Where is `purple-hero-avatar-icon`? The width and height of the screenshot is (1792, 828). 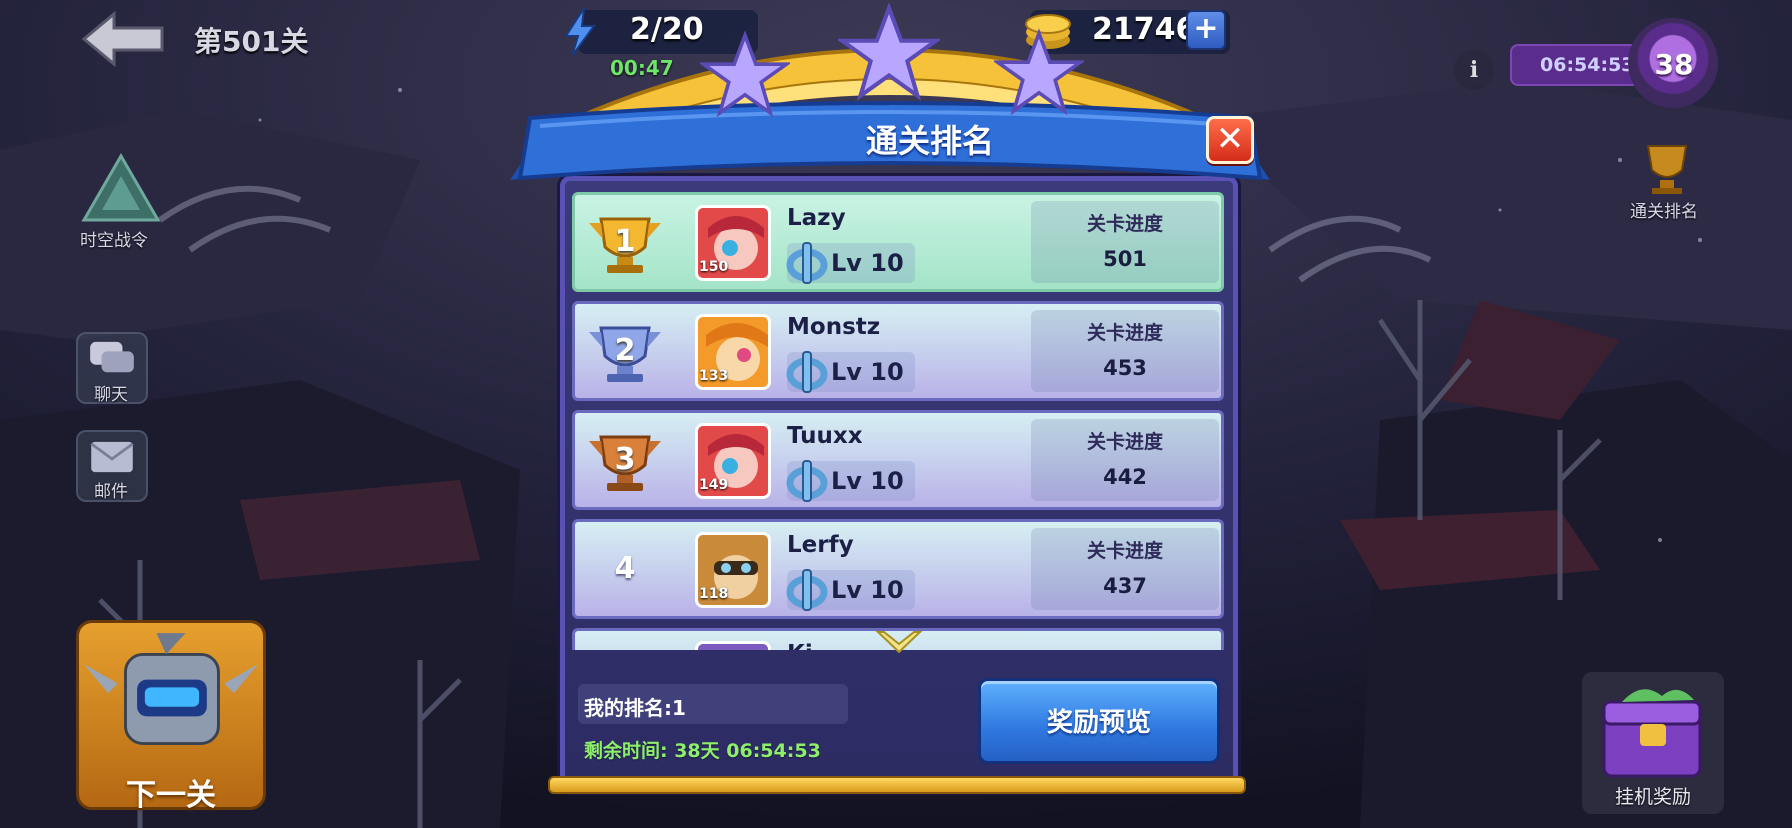
purple-hero-avatar-icon is located at coordinates (733, 647).